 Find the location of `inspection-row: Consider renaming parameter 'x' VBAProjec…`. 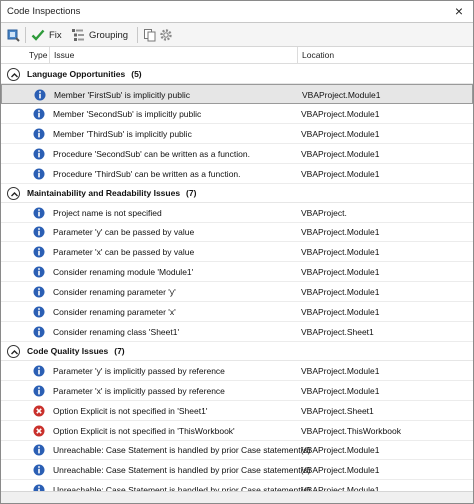

inspection-row: Consider renaming parameter 'x' VBAProjec… is located at coordinates (237, 312).